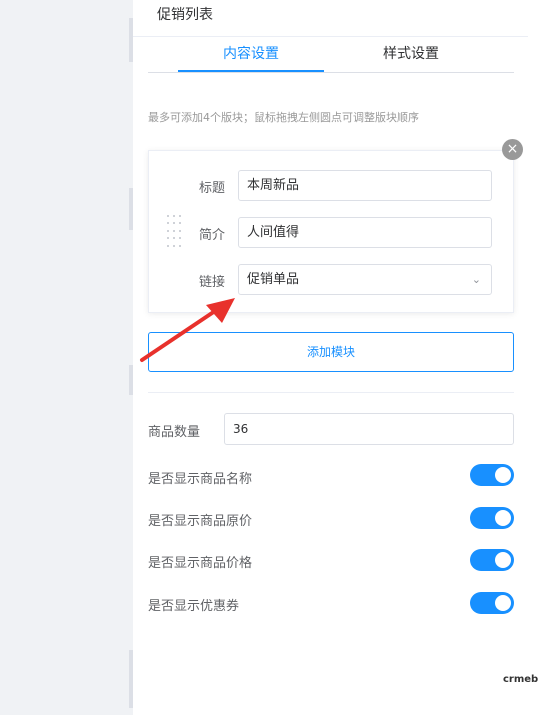 The image size is (550, 715). What do you see at coordinates (283, 117) in the screenshot?
I see `hint-text: 最多可添加4个版块；鼠标拖拽左侧圆点可调整版块顺序` at bounding box center [283, 117].